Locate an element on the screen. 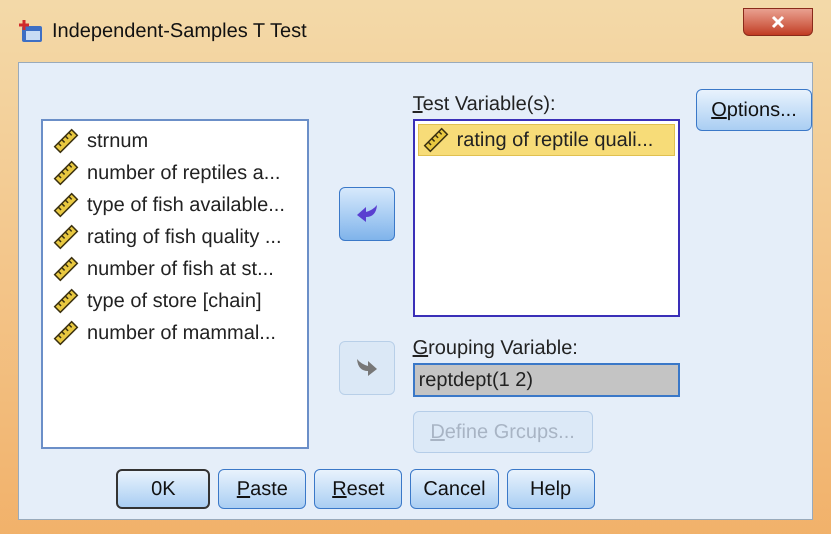 The image size is (831, 534). grouping-variable-label: Grouping Variable: is located at coordinates (495, 348).